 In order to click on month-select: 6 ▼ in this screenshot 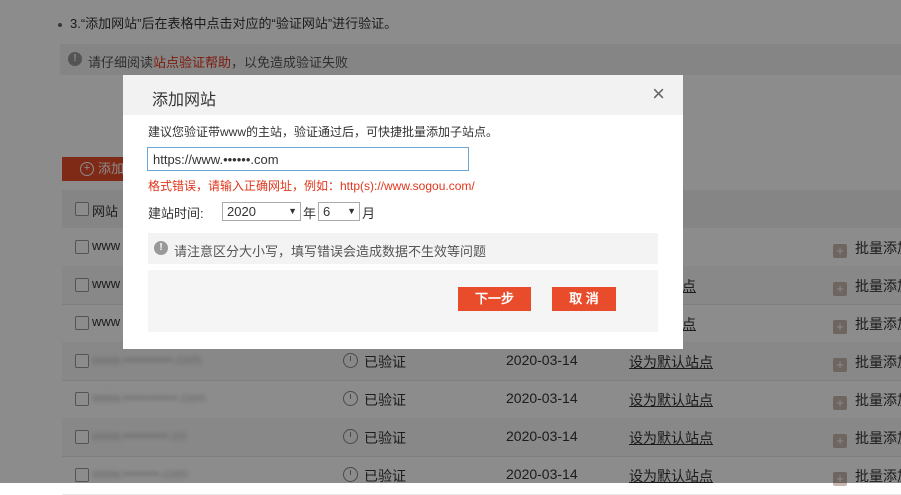, I will do `click(339, 211)`.